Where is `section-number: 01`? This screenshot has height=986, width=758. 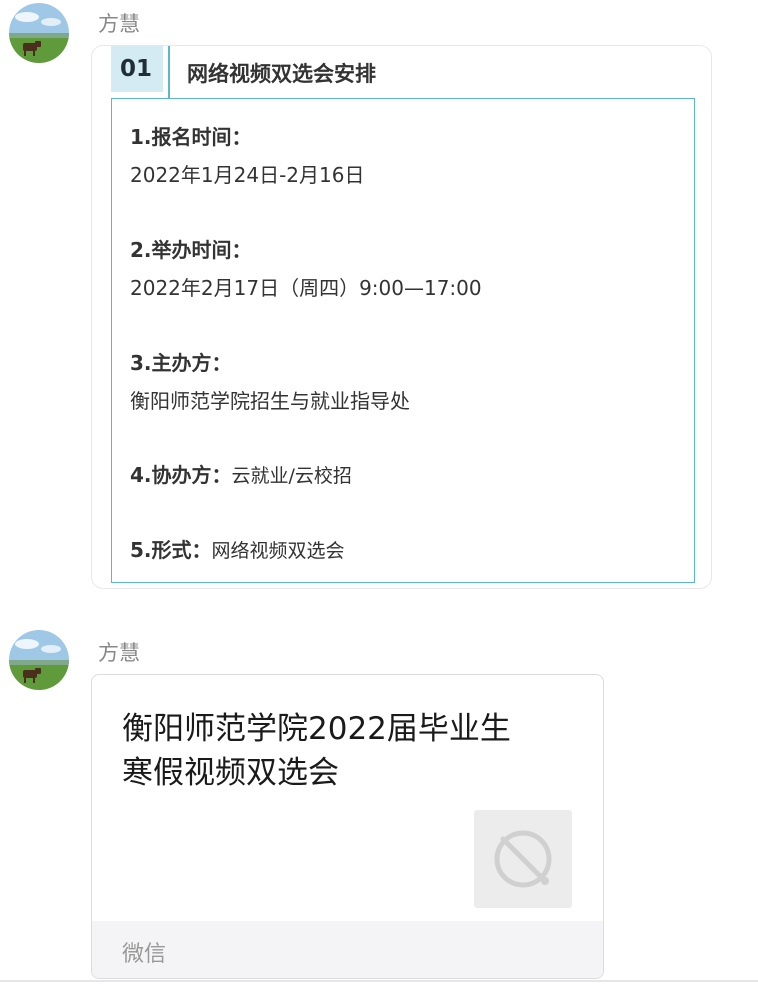 section-number: 01 is located at coordinates (137, 69).